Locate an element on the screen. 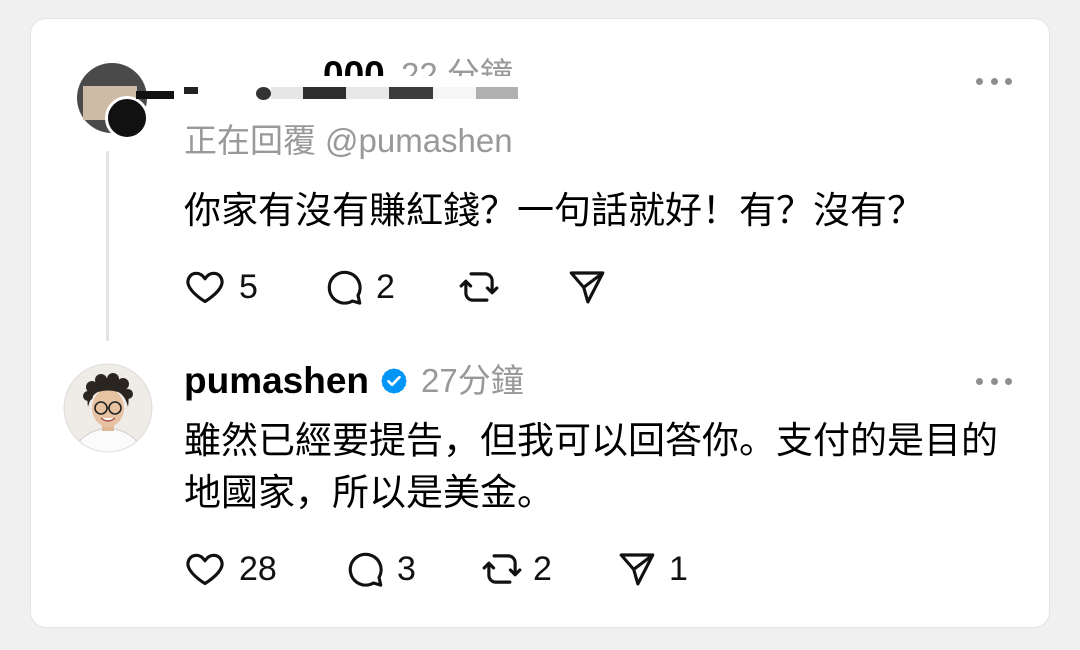 The height and width of the screenshot is (650, 1080). reply-mention-link: @pumashen is located at coordinates (419, 140).